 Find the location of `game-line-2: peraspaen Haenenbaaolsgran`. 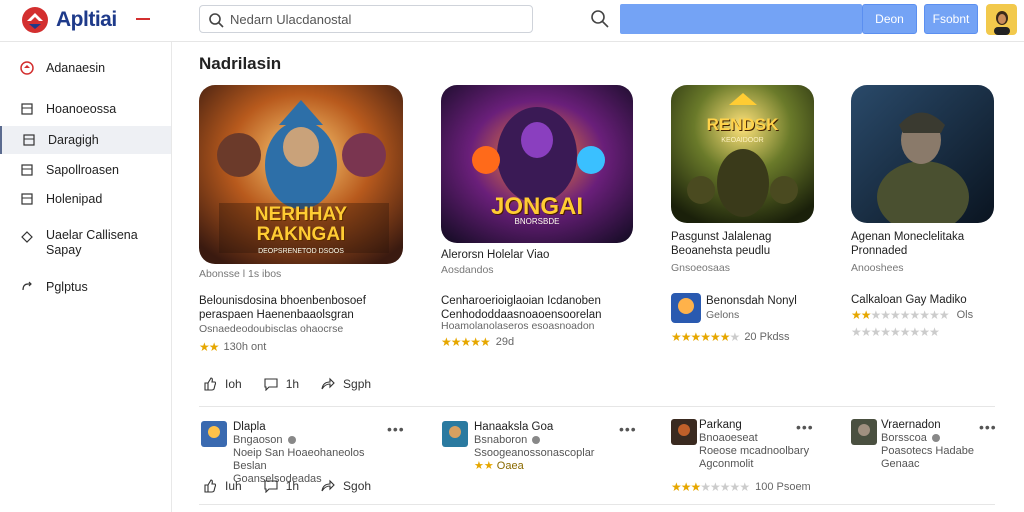

game-line-2: peraspaen Haenenbaaolsgran is located at coordinates (276, 315).